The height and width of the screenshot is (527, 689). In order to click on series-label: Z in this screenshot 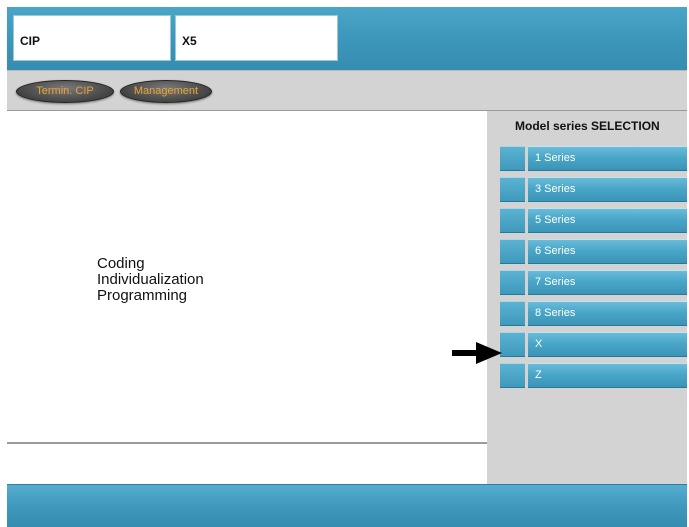, I will do `click(538, 375)`.